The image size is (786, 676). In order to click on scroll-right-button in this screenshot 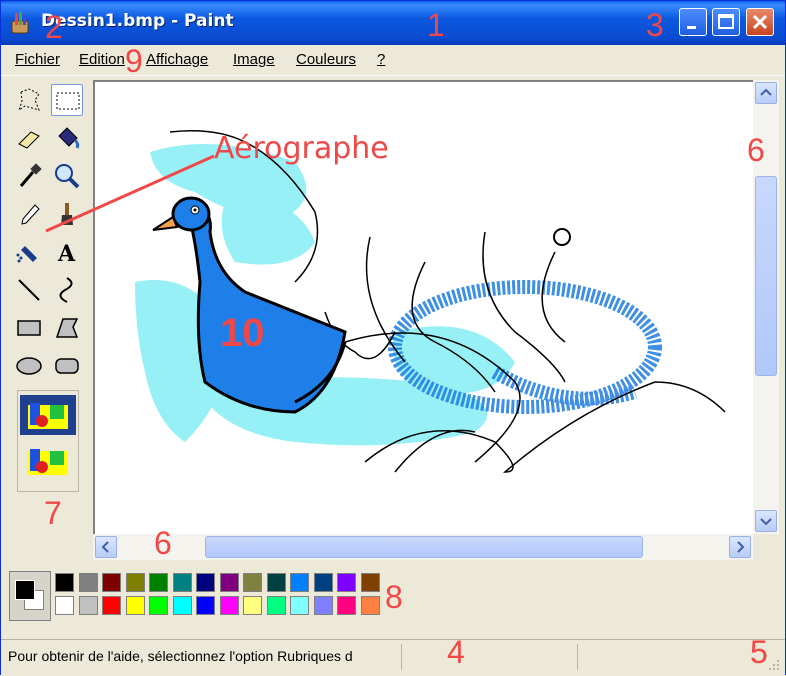, I will do `click(740, 547)`.